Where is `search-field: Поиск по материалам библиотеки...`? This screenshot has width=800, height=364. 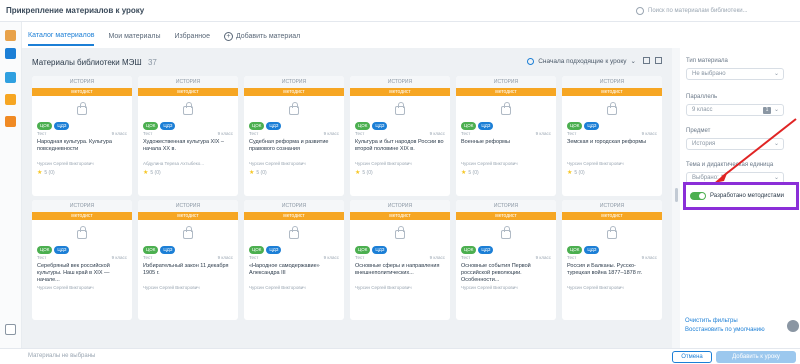 search-field: Поиск по материалам библиотеки... is located at coordinates (711, 11).